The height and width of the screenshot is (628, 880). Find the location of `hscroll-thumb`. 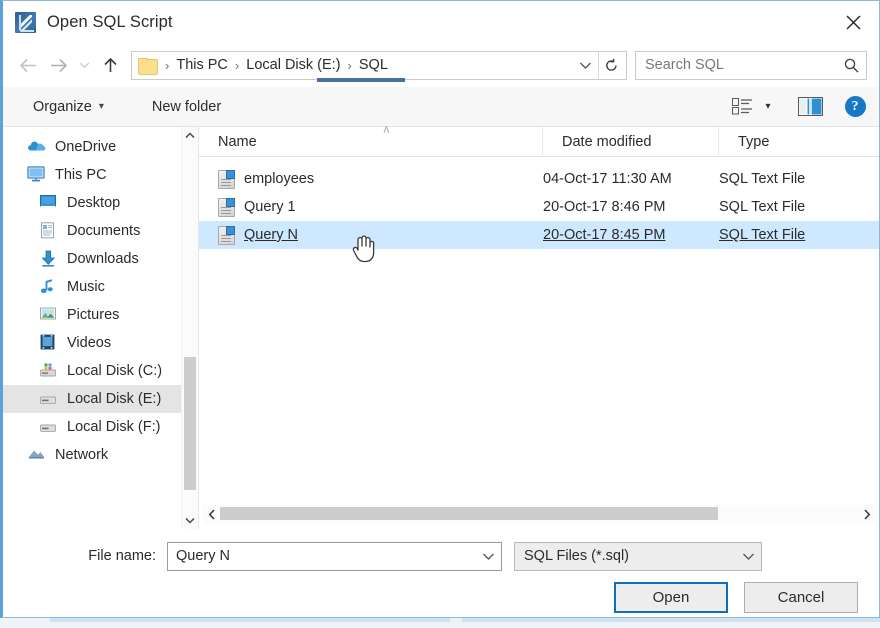

hscroll-thumb is located at coordinates (469, 513).